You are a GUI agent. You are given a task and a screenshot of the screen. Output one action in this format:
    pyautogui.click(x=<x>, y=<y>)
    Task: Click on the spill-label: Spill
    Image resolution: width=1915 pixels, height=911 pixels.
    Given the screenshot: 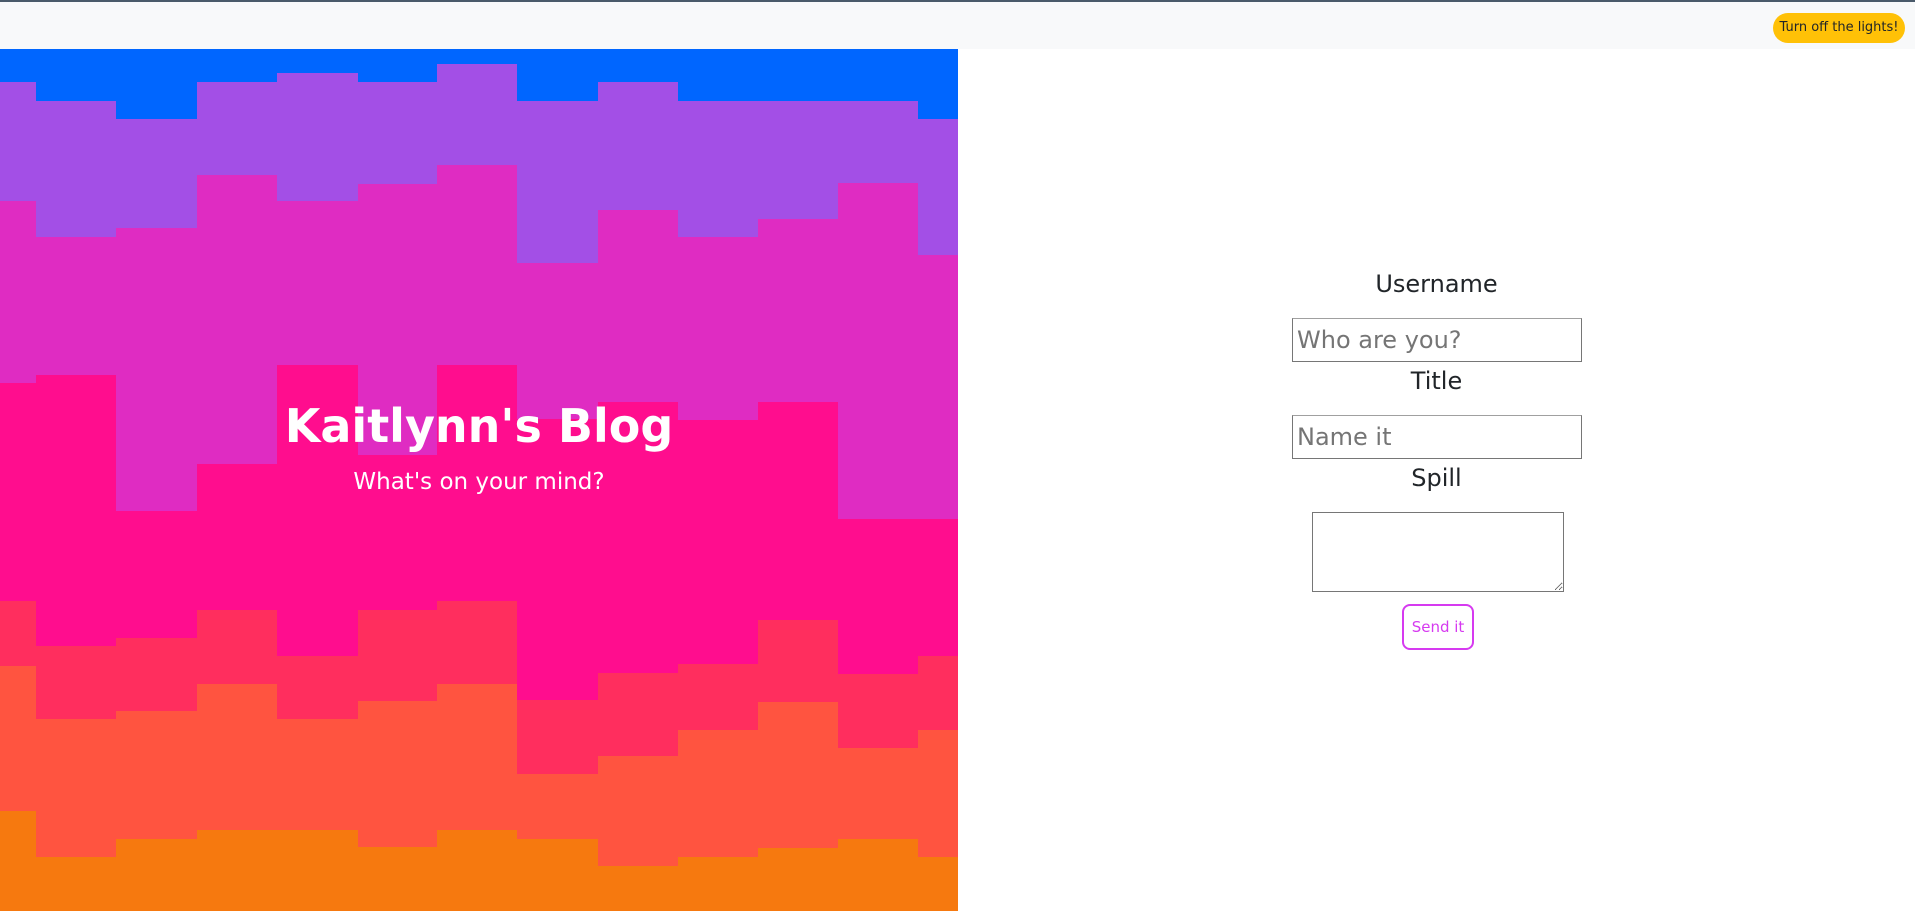 What is the action you would take?
    pyautogui.click(x=1436, y=478)
    